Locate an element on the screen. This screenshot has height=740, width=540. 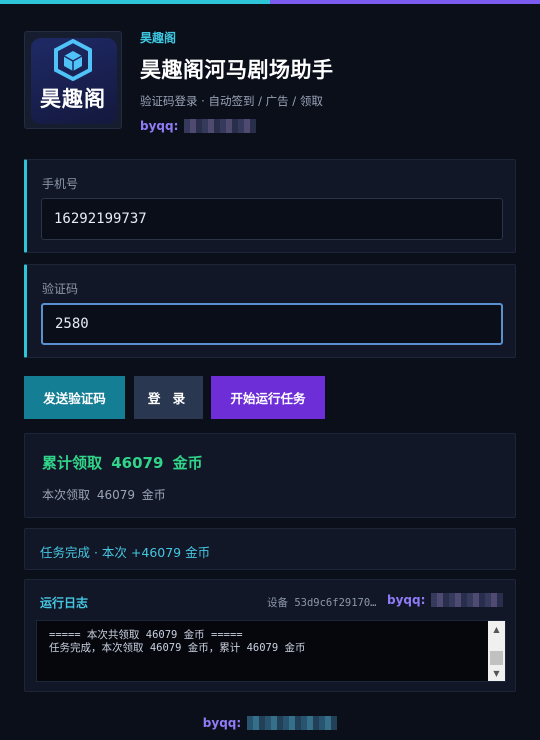
scroll-up-icon: ▲ is located at coordinates (496, 629).